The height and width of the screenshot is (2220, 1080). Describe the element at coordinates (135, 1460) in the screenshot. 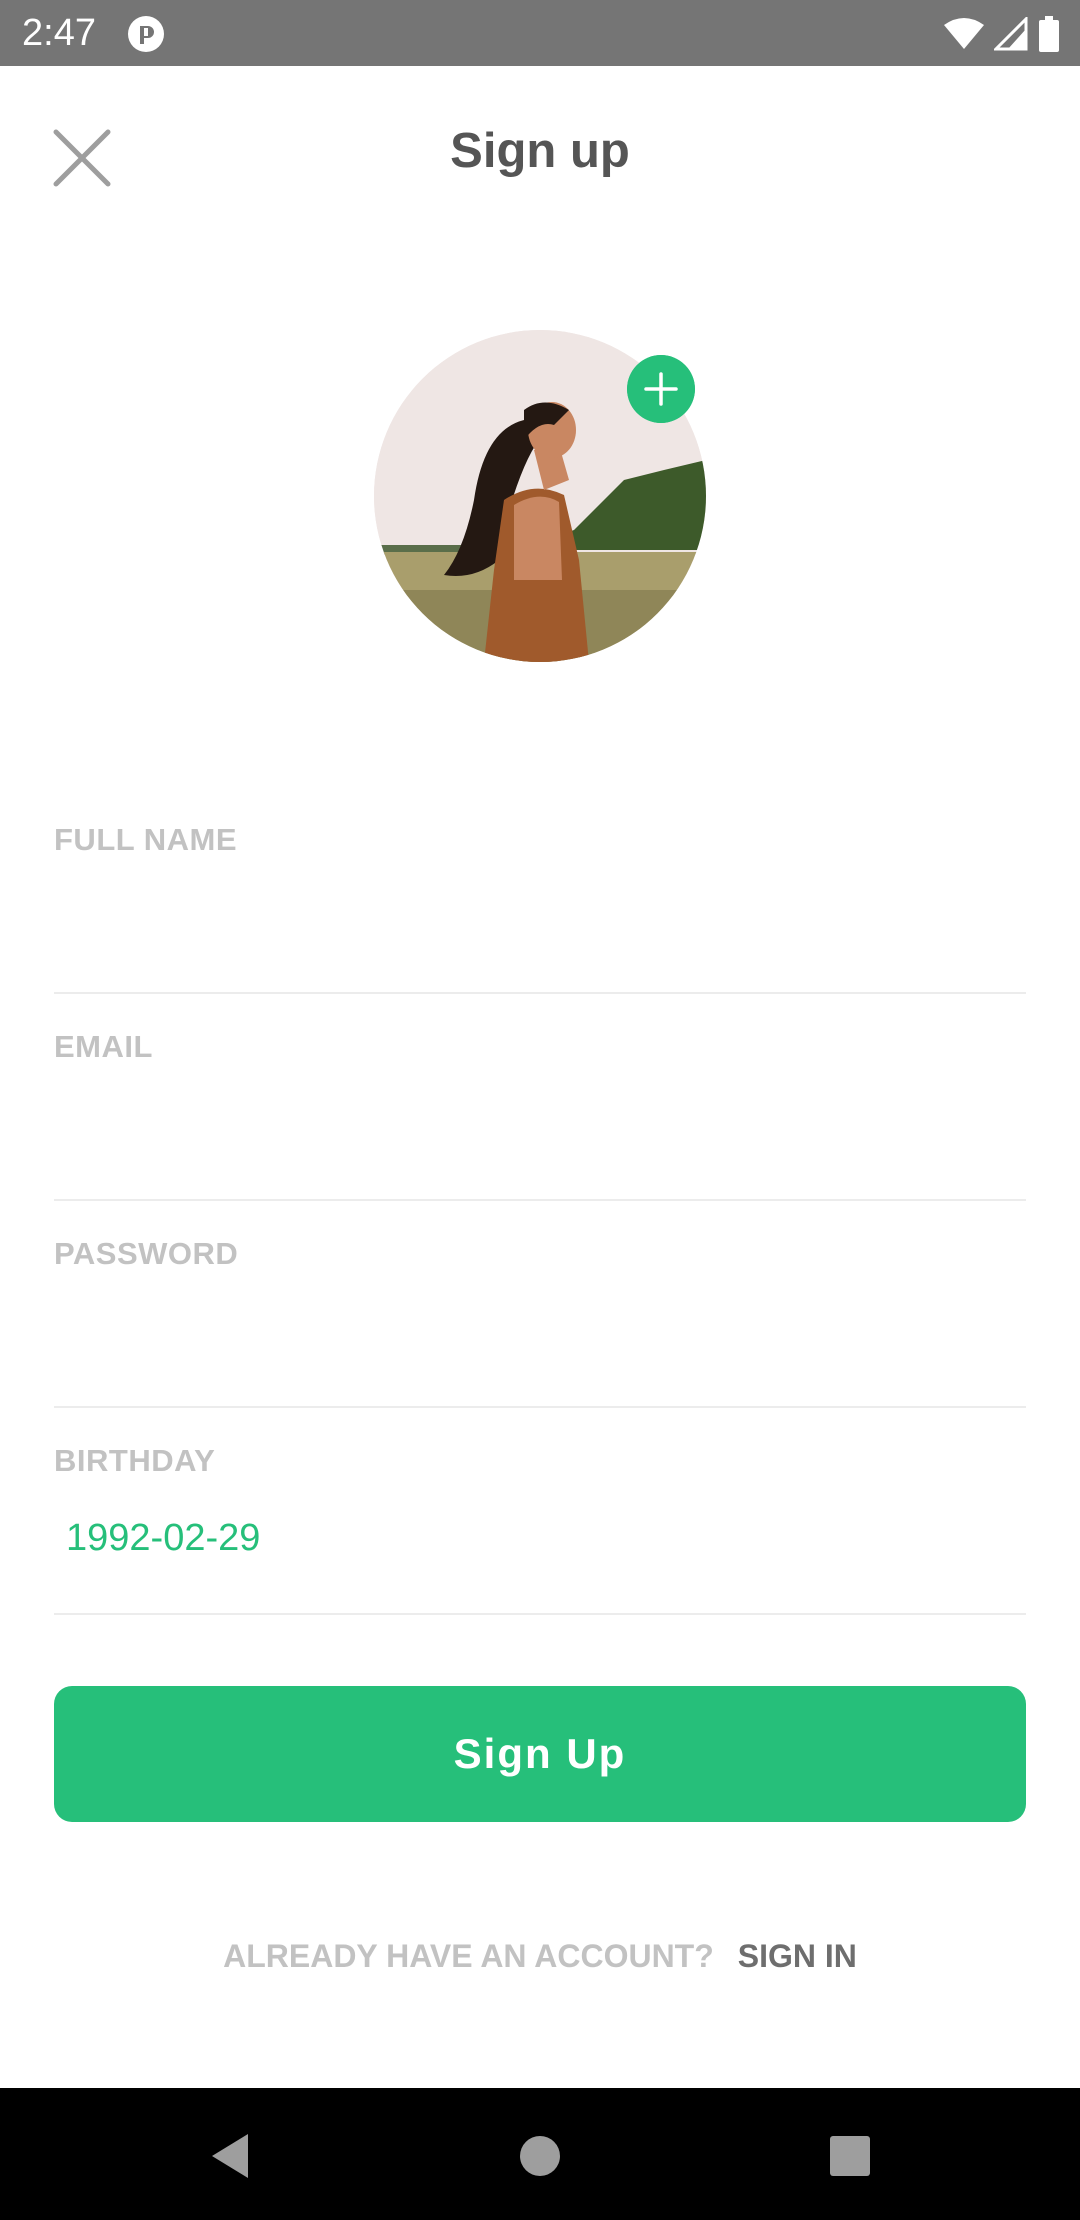

I see `birthday-label: BIRTHDAY` at that location.